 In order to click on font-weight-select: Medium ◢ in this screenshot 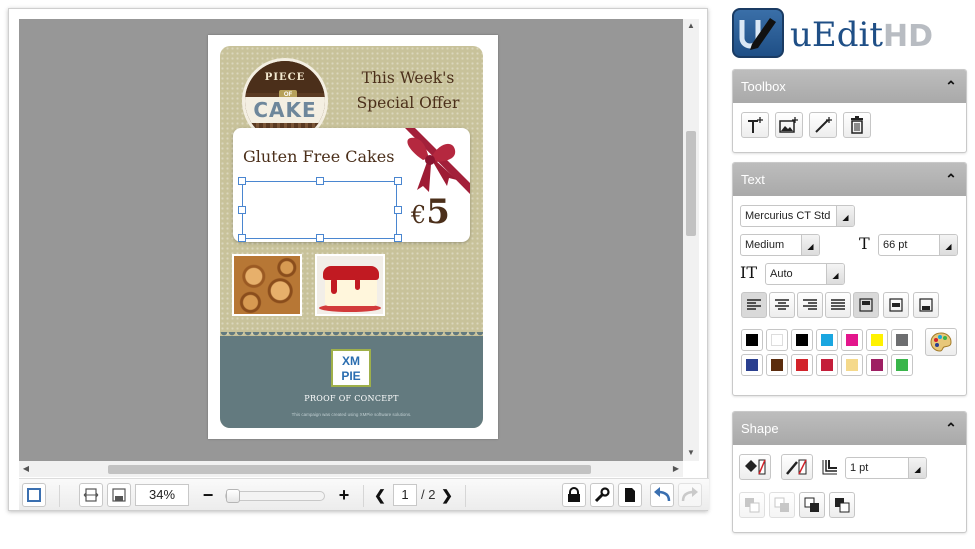, I will do `click(780, 245)`.